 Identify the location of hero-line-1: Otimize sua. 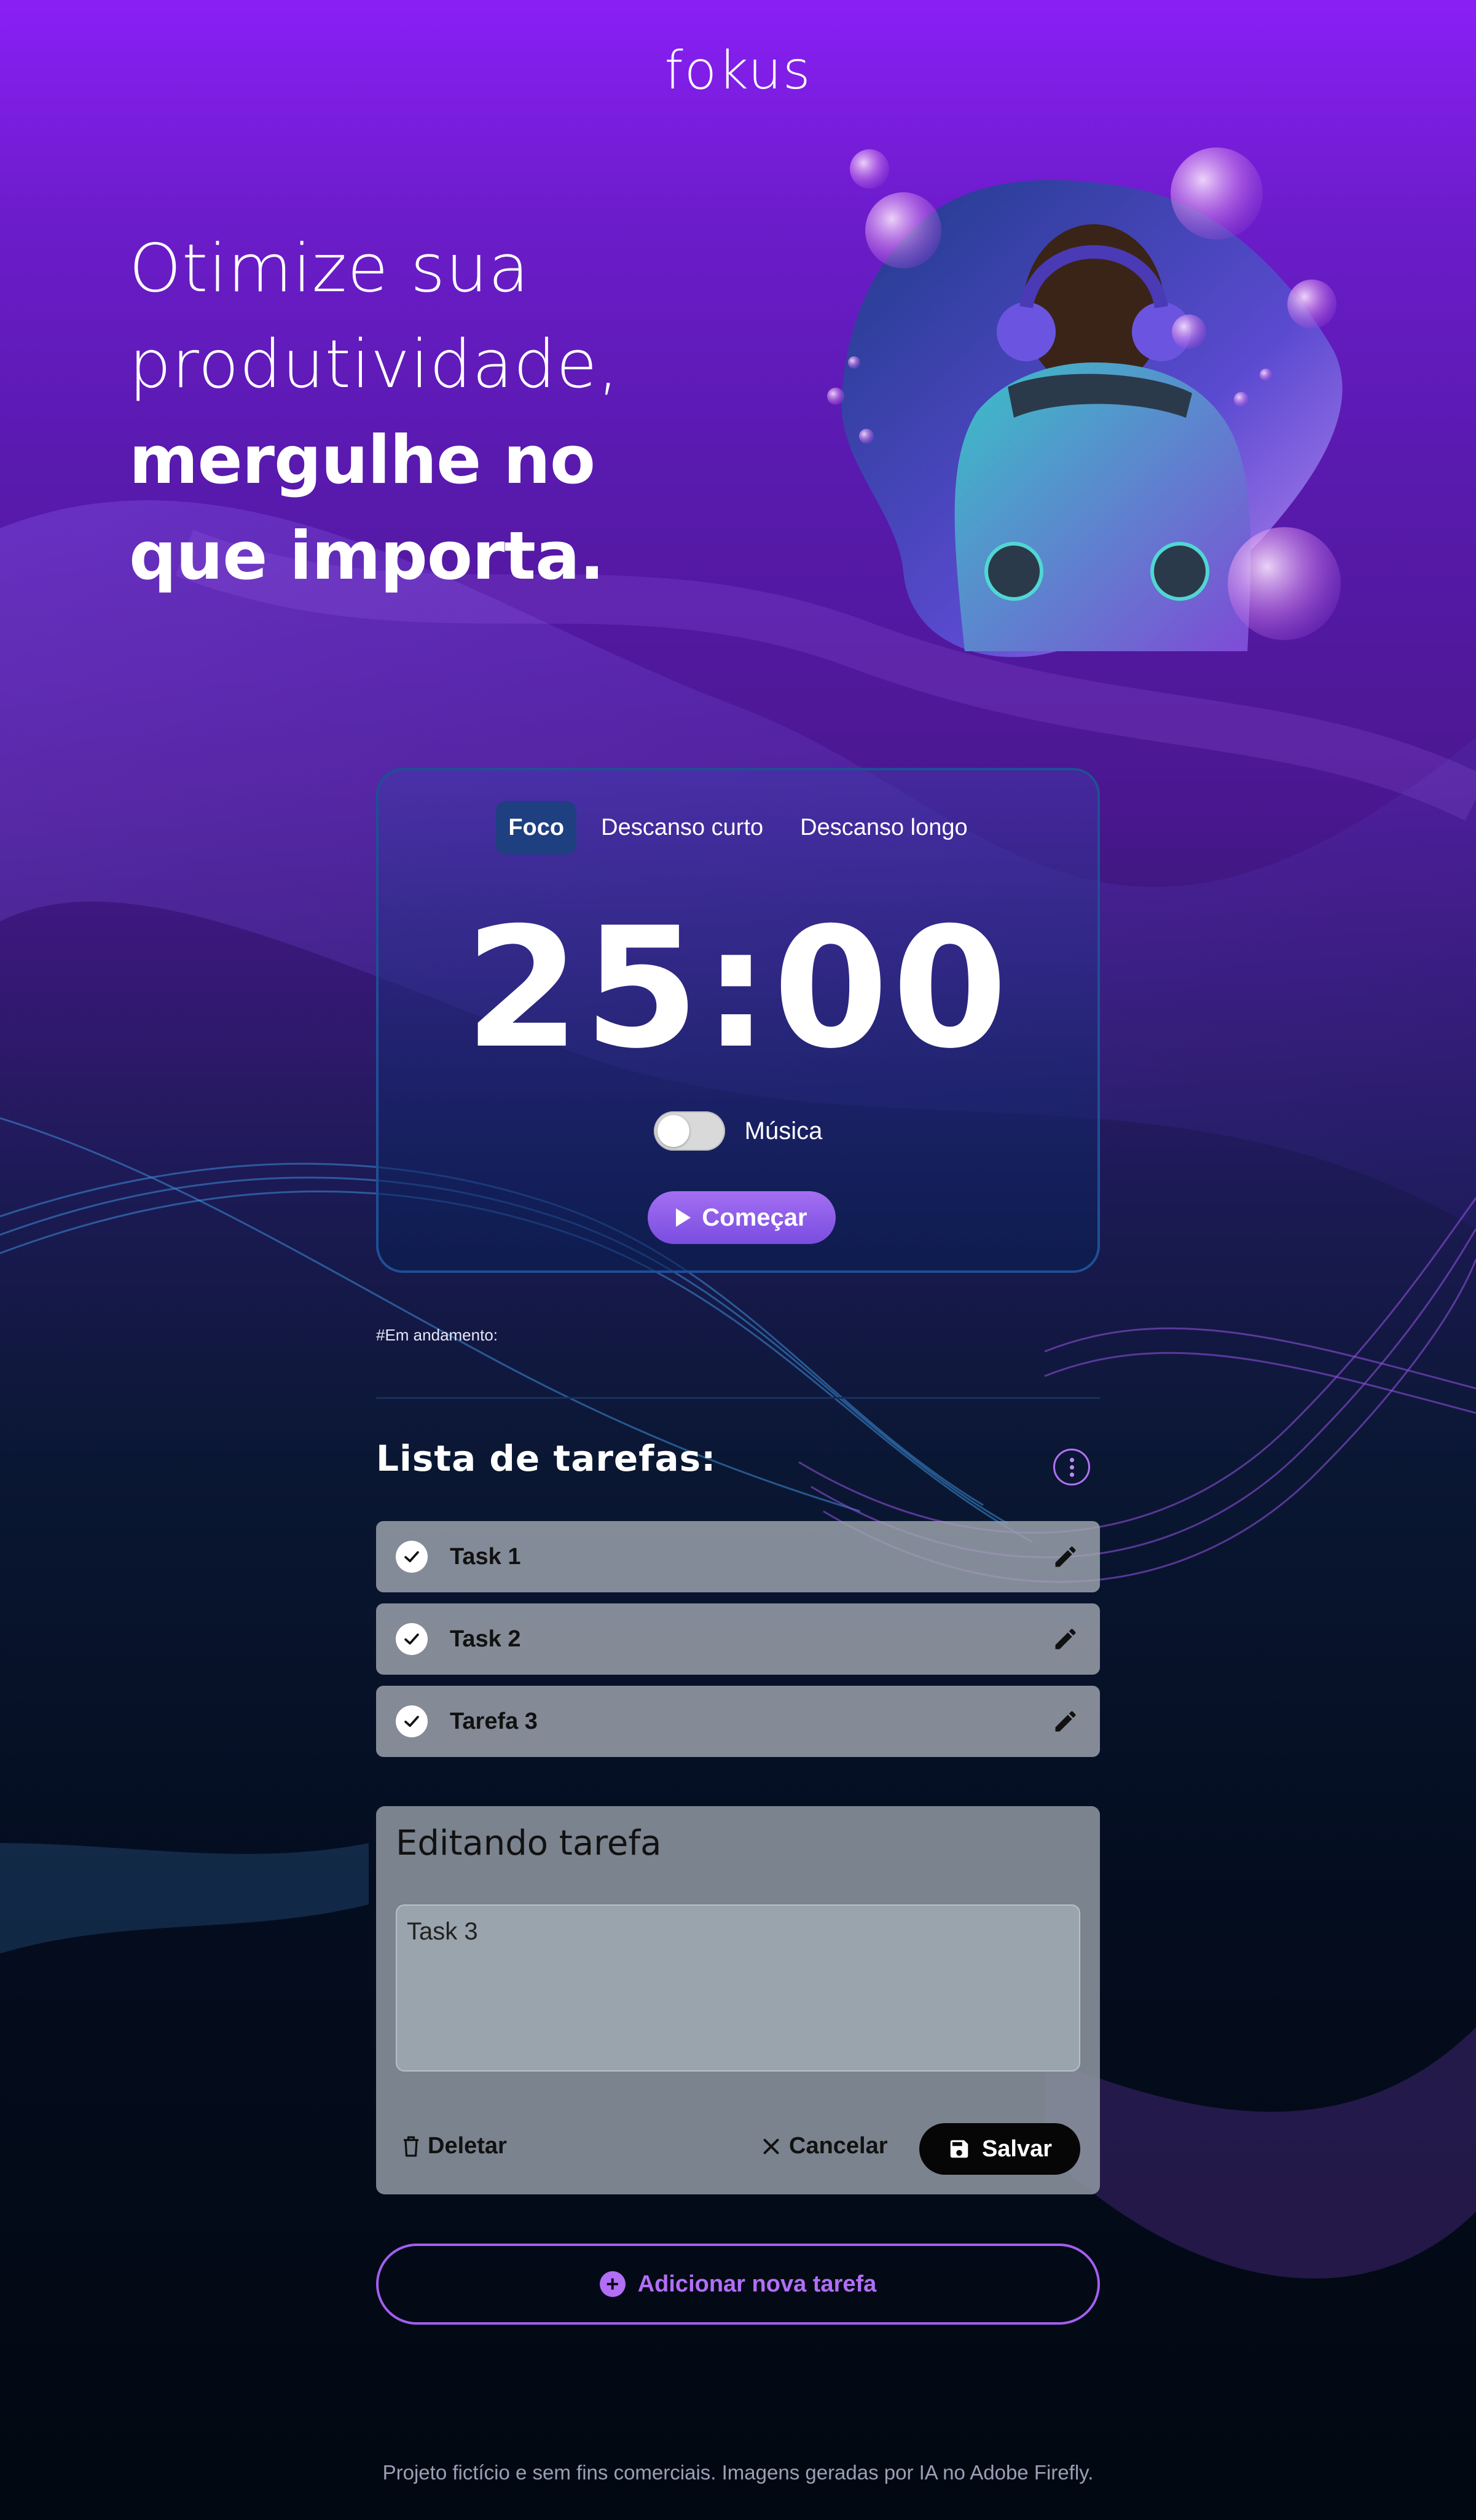
(329, 268).